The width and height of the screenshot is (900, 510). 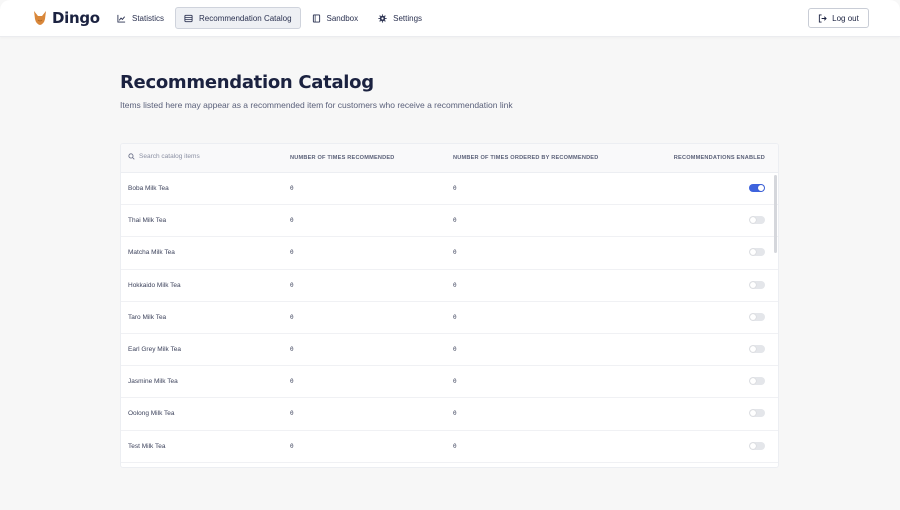 What do you see at coordinates (408, 18) in the screenshot?
I see `nav-settings-label: Settings` at bounding box center [408, 18].